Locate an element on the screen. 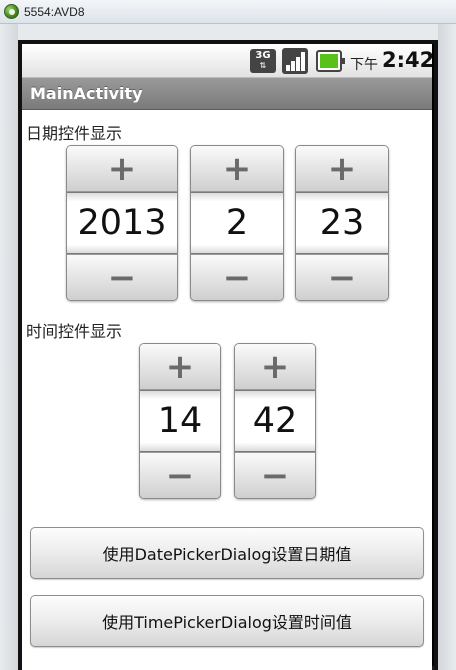 The height and width of the screenshot is (670, 456). emulator-frame-top is located at coordinates (228, 32).